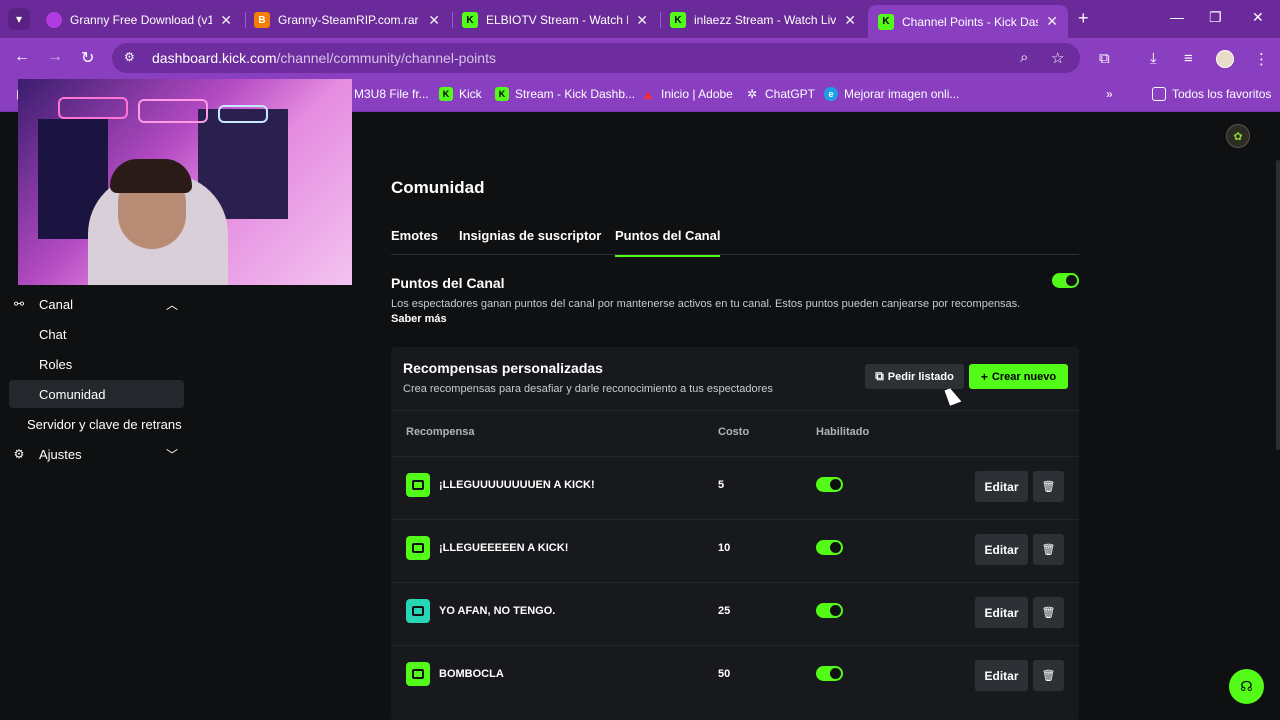  Describe the element at coordinates (763, 20) in the screenshot. I see `browser-tab-inlaezz: K inlaezz Stream - Watch Live ✕` at that location.